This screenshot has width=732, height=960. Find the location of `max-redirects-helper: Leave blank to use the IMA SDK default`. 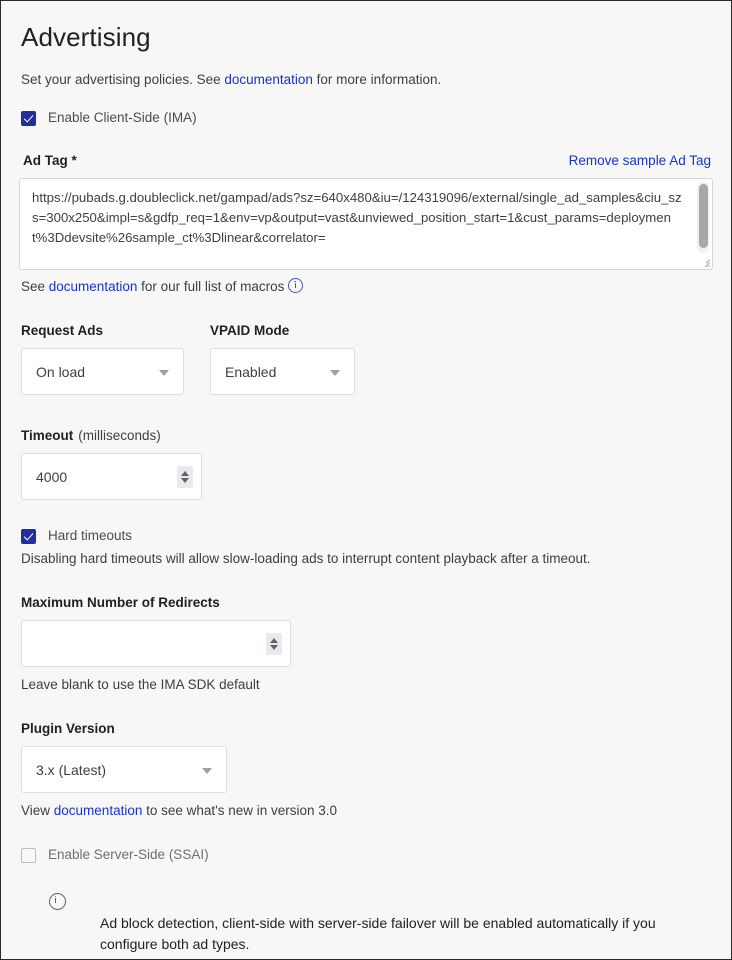

max-redirects-helper: Leave blank to use the IMA SDK default is located at coordinates (140, 684).